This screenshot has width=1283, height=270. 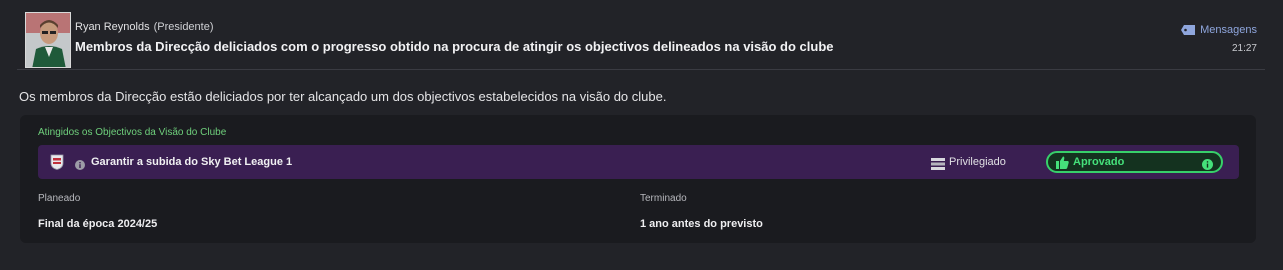 I want to click on planned-value: Final da época 2024/25, so click(x=98, y=224).